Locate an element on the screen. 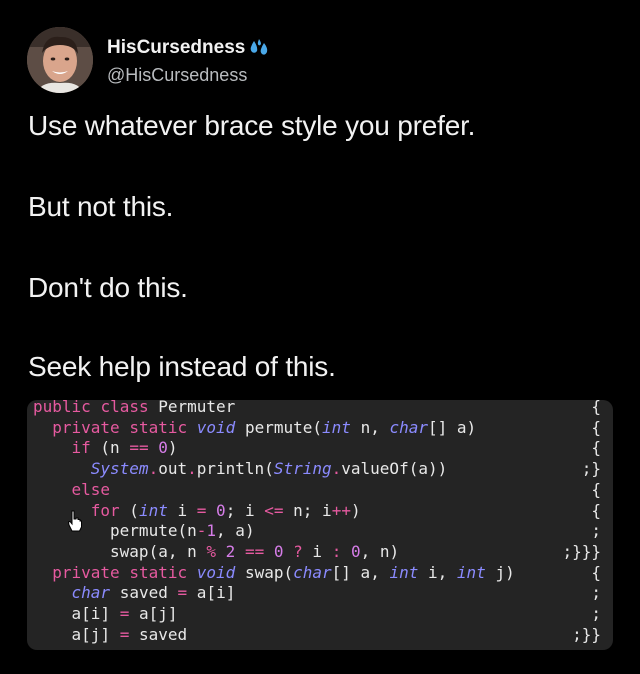 Image resolution: width=640 pixels, height=674 pixels. code-line: swap(a, n % 2 == 0 ? i : 0, n) is located at coordinates (255, 551).